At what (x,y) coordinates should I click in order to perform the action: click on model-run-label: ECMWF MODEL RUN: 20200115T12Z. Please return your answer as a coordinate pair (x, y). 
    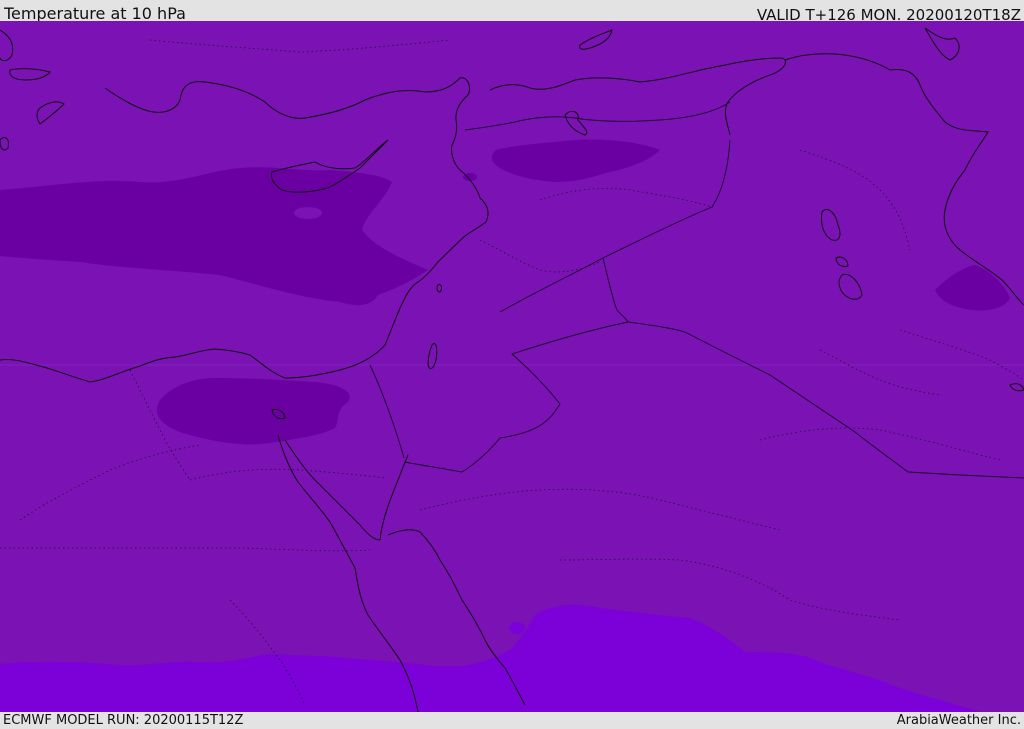
    Looking at the image, I should click on (123, 720).